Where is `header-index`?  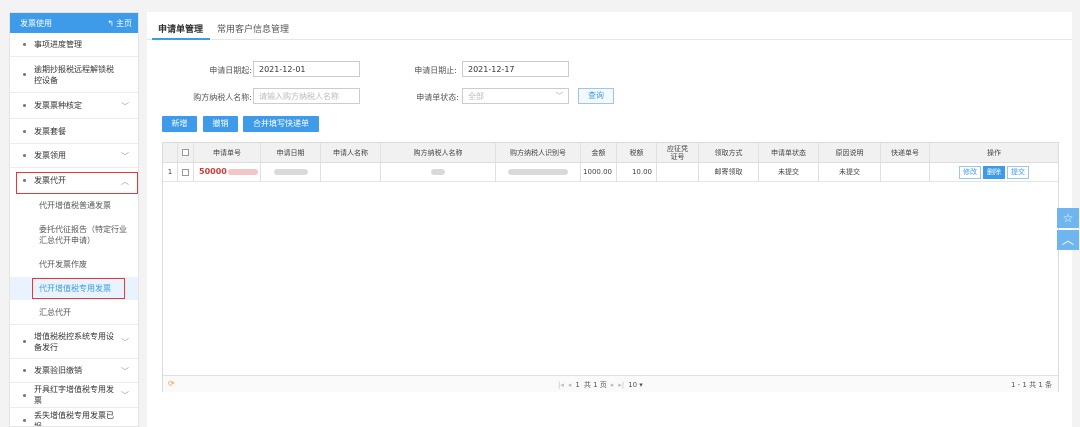 header-index is located at coordinates (170, 152).